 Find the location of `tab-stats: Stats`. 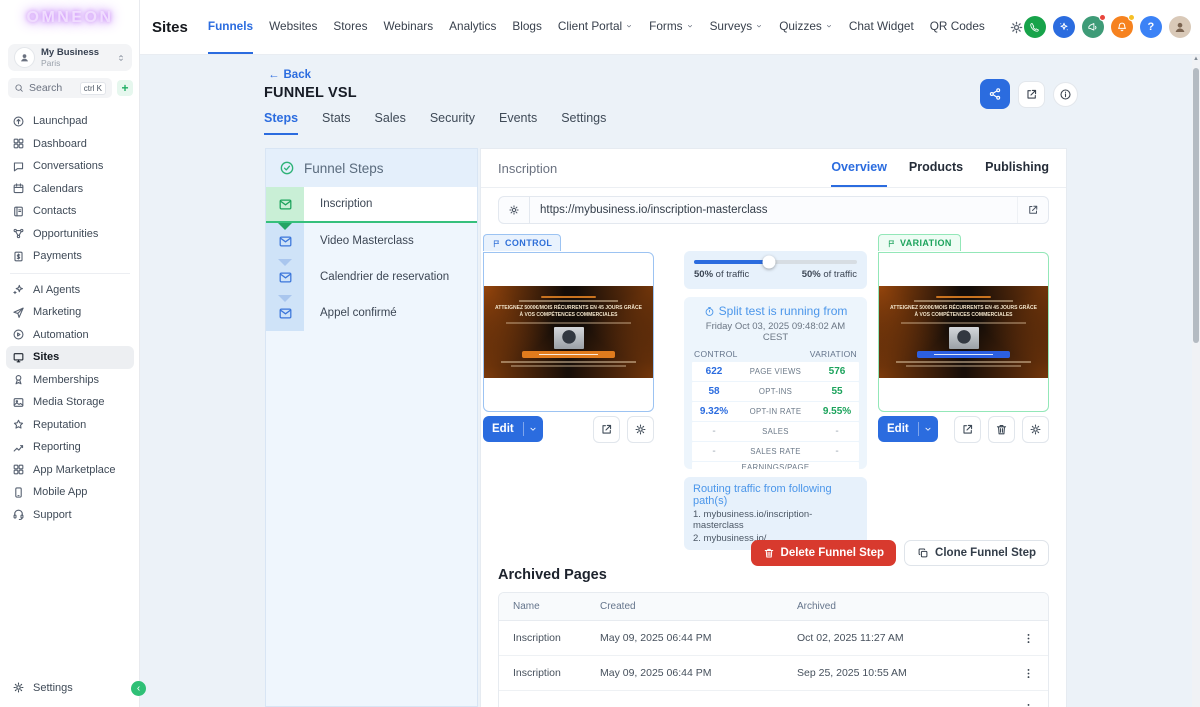

tab-stats: Stats is located at coordinates (336, 123).